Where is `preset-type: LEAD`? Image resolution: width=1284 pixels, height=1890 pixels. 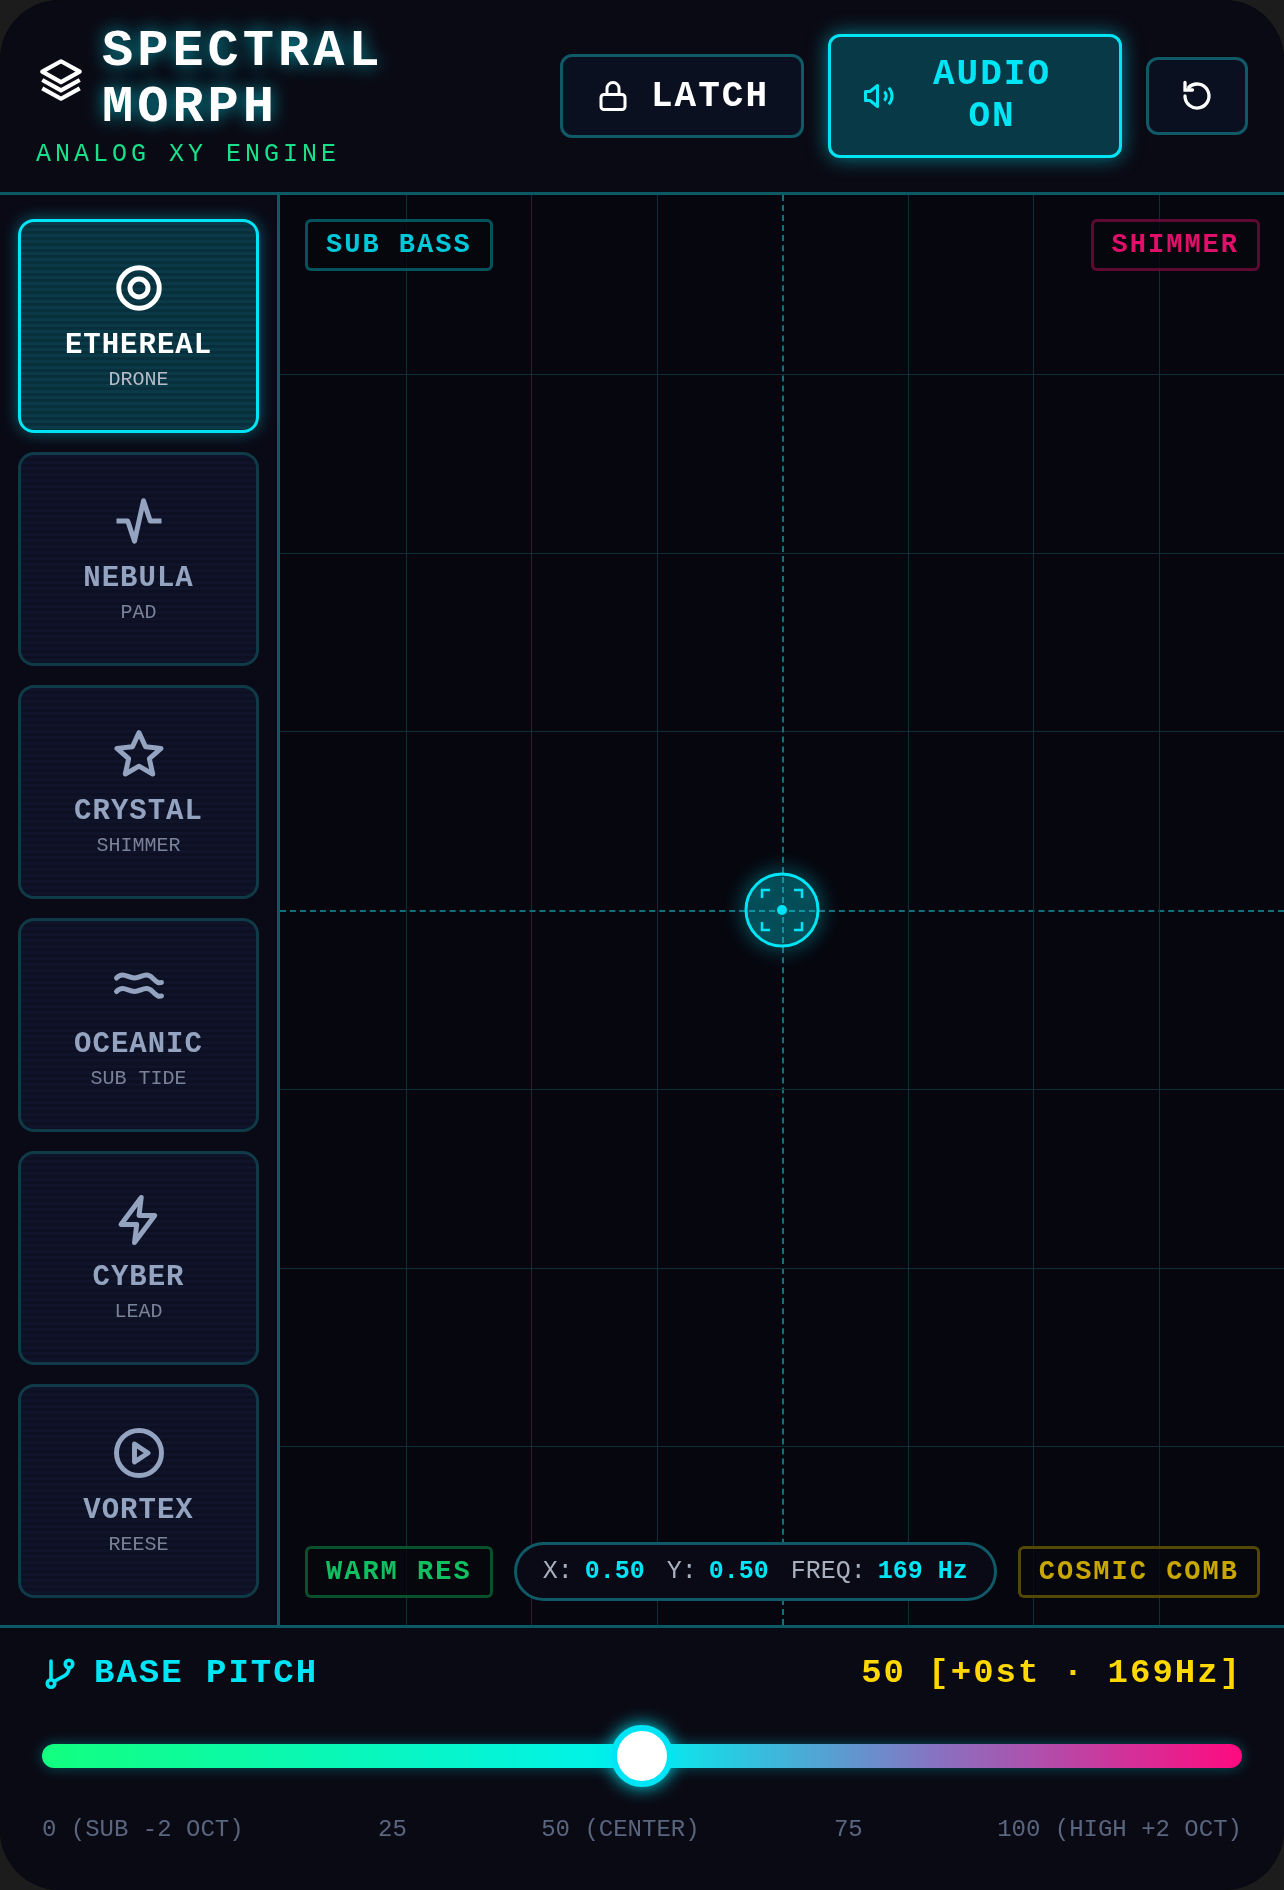 preset-type: LEAD is located at coordinates (138, 1311).